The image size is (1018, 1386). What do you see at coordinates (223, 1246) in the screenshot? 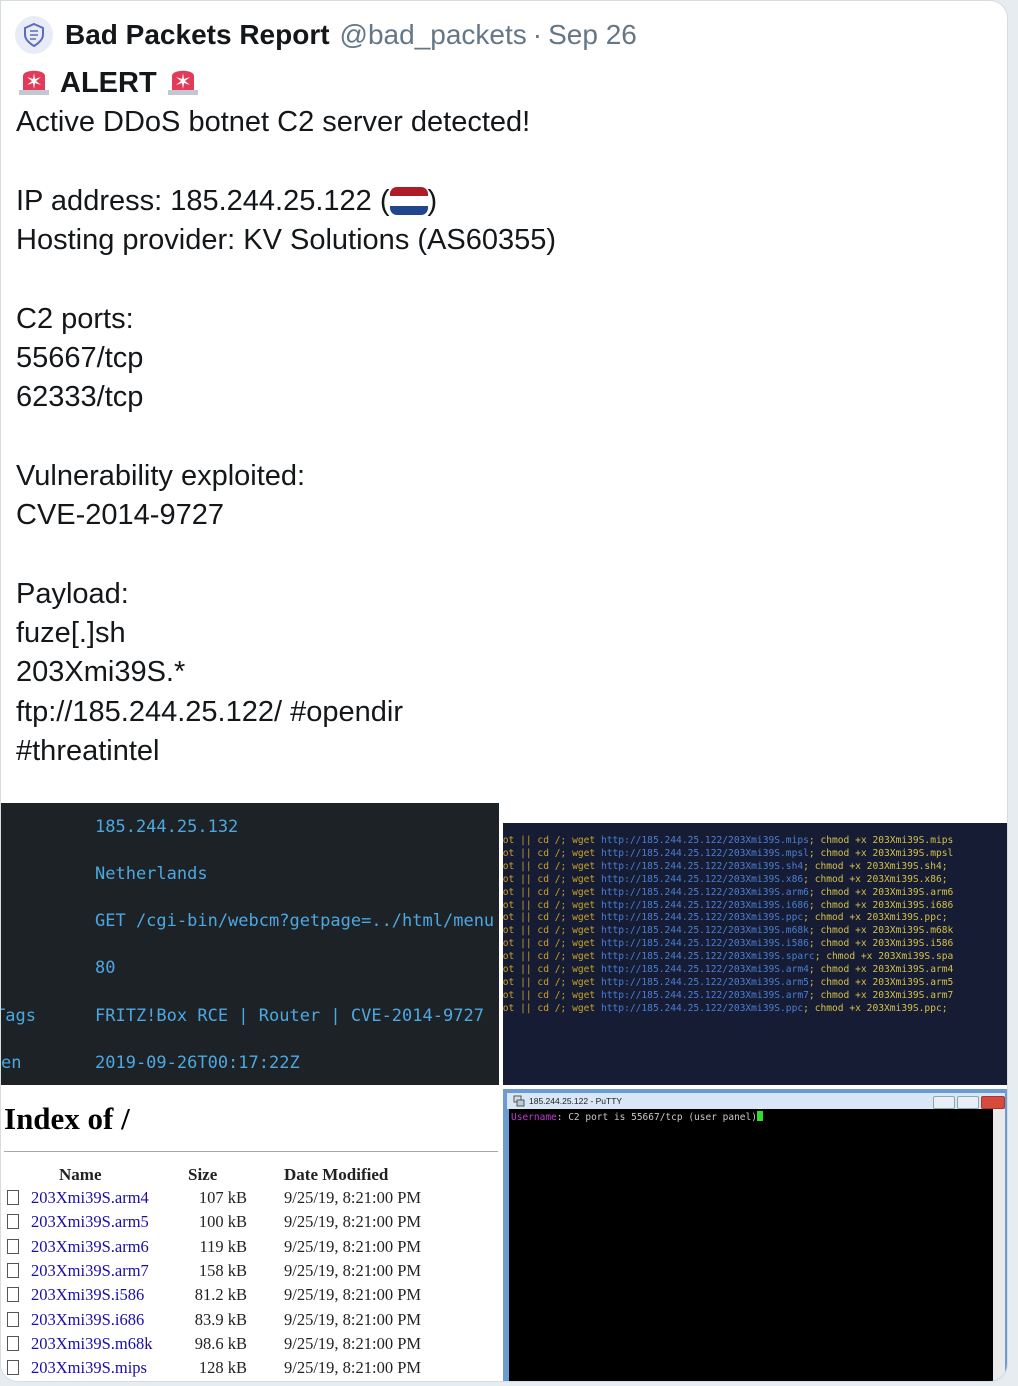
I see `file-size: 119 kB` at bounding box center [223, 1246].